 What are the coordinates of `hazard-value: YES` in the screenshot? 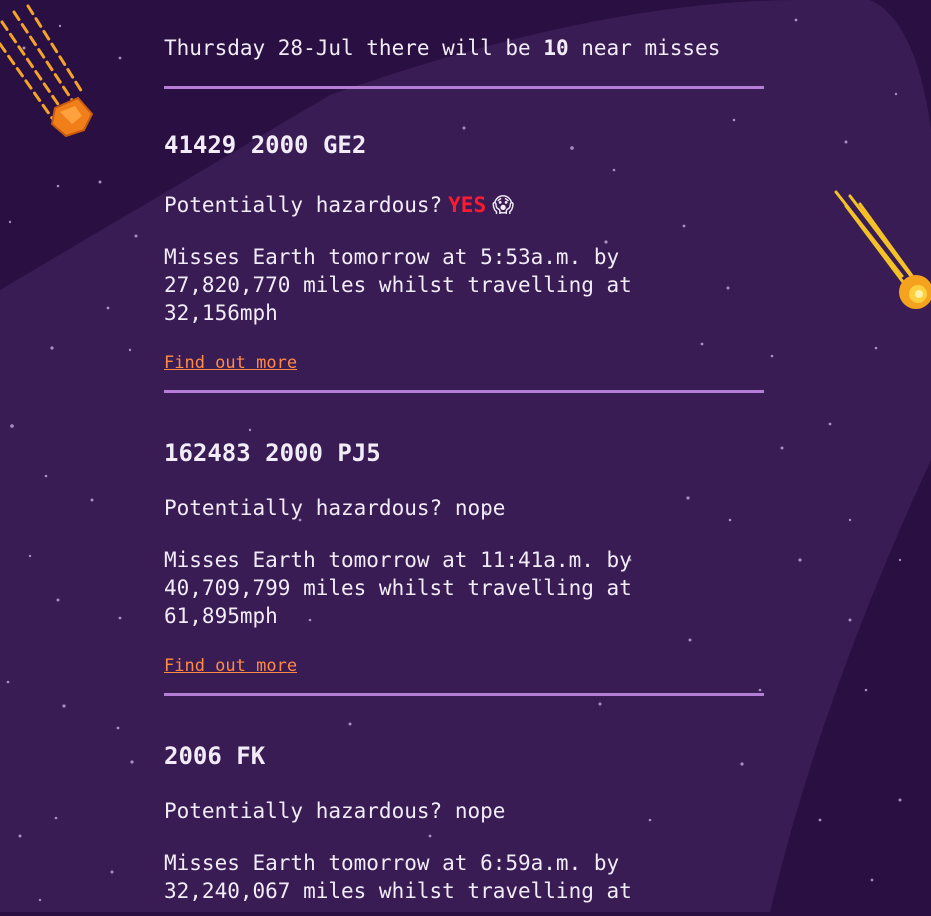 It's located at (467, 205).